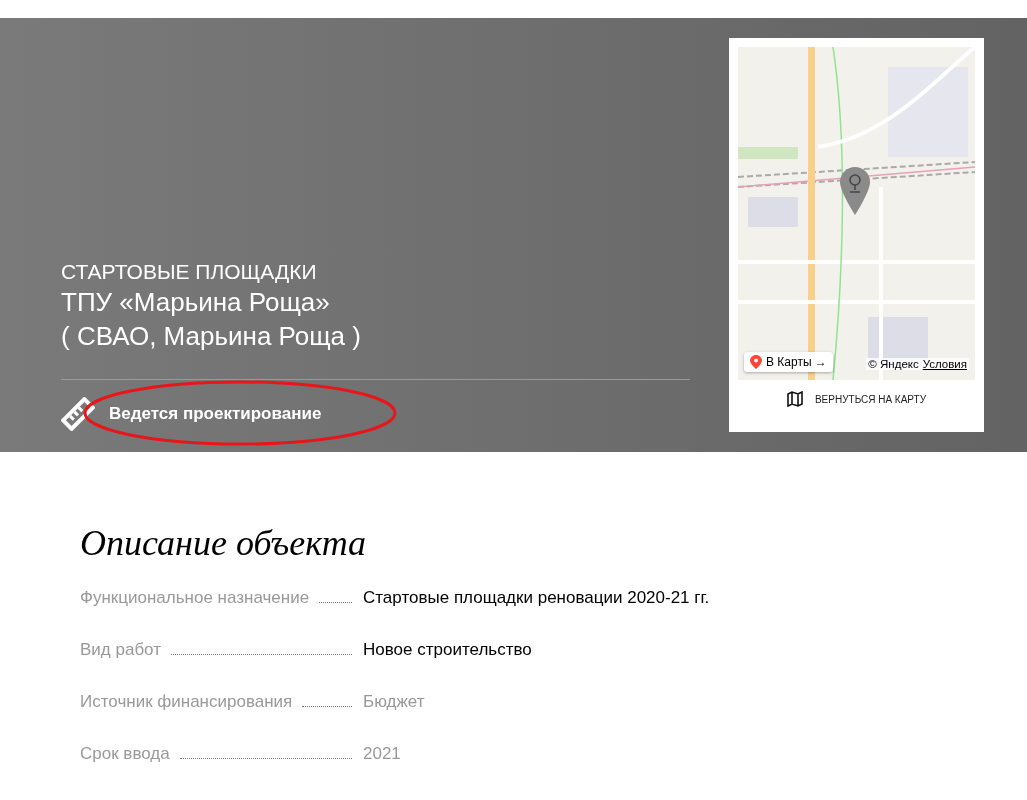 The image size is (1027, 800). What do you see at coordinates (893, 364) in the screenshot?
I see `map-copyright: © Яндекс` at bounding box center [893, 364].